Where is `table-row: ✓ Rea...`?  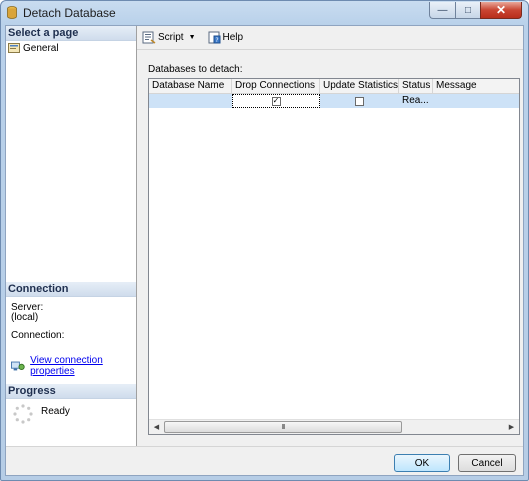 table-row: ✓ Rea... is located at coordinates (334, 101).